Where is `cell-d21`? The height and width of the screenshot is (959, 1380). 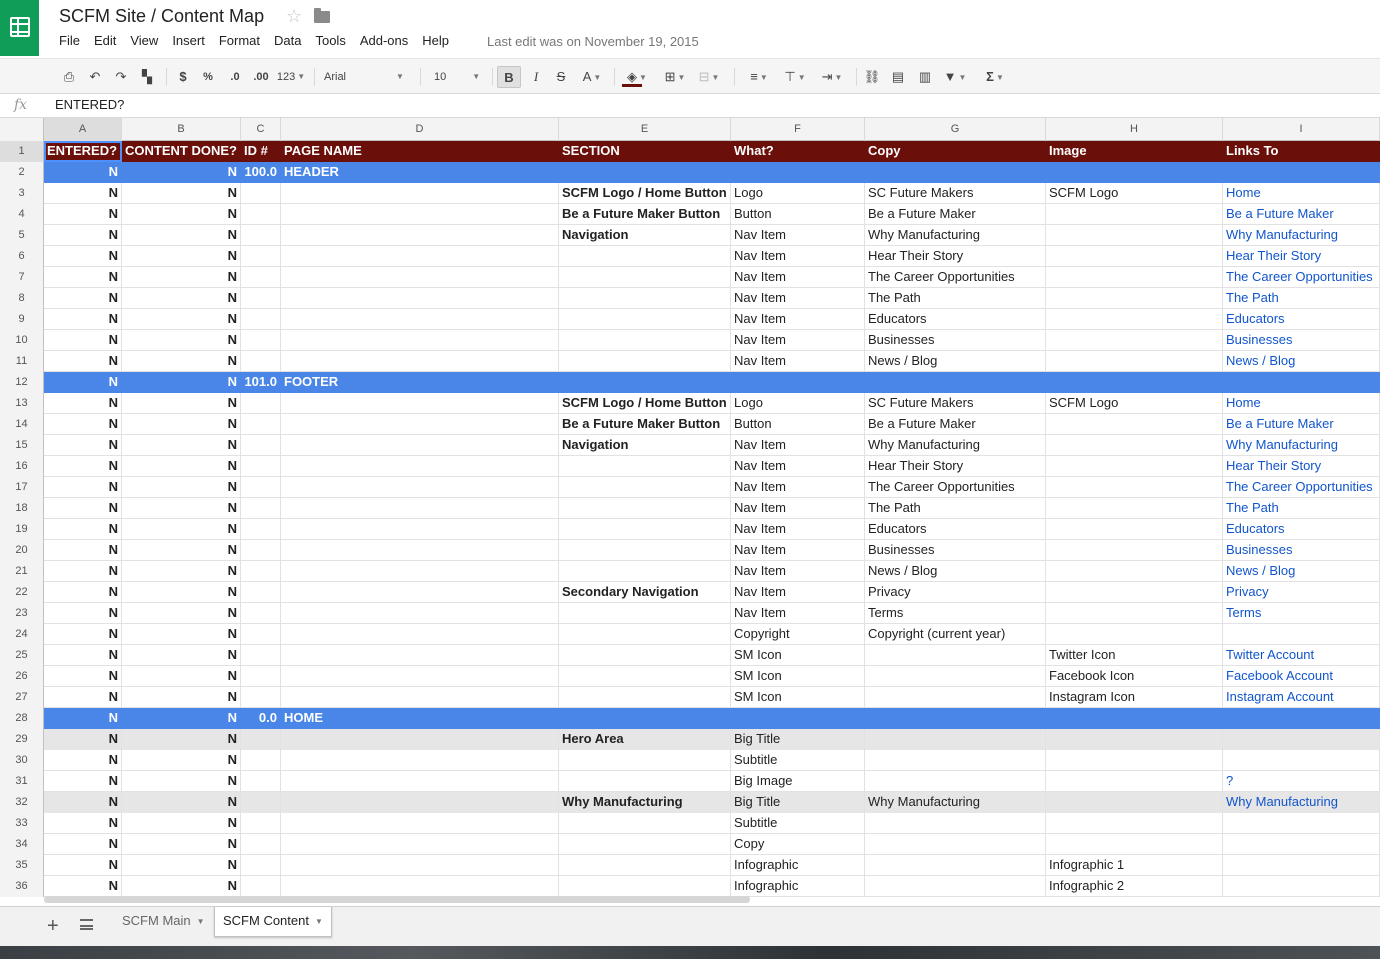
cell-d21 is located at coordinates (420, 571).